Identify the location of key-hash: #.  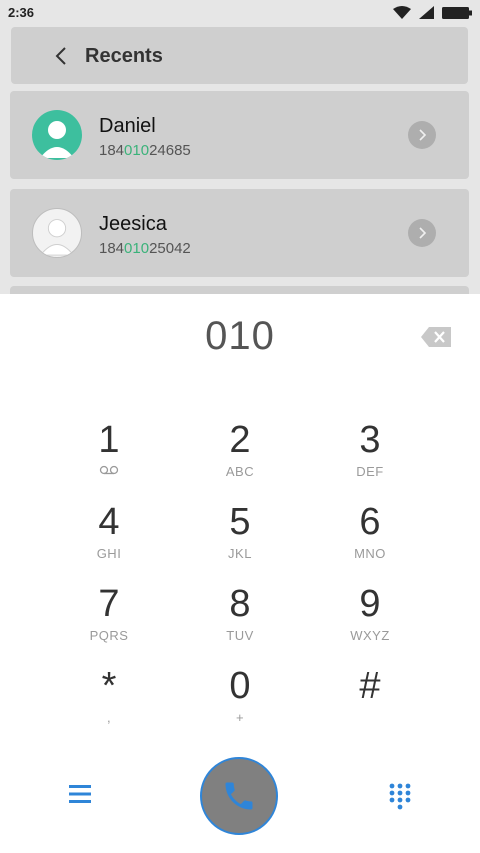
(370, 701).